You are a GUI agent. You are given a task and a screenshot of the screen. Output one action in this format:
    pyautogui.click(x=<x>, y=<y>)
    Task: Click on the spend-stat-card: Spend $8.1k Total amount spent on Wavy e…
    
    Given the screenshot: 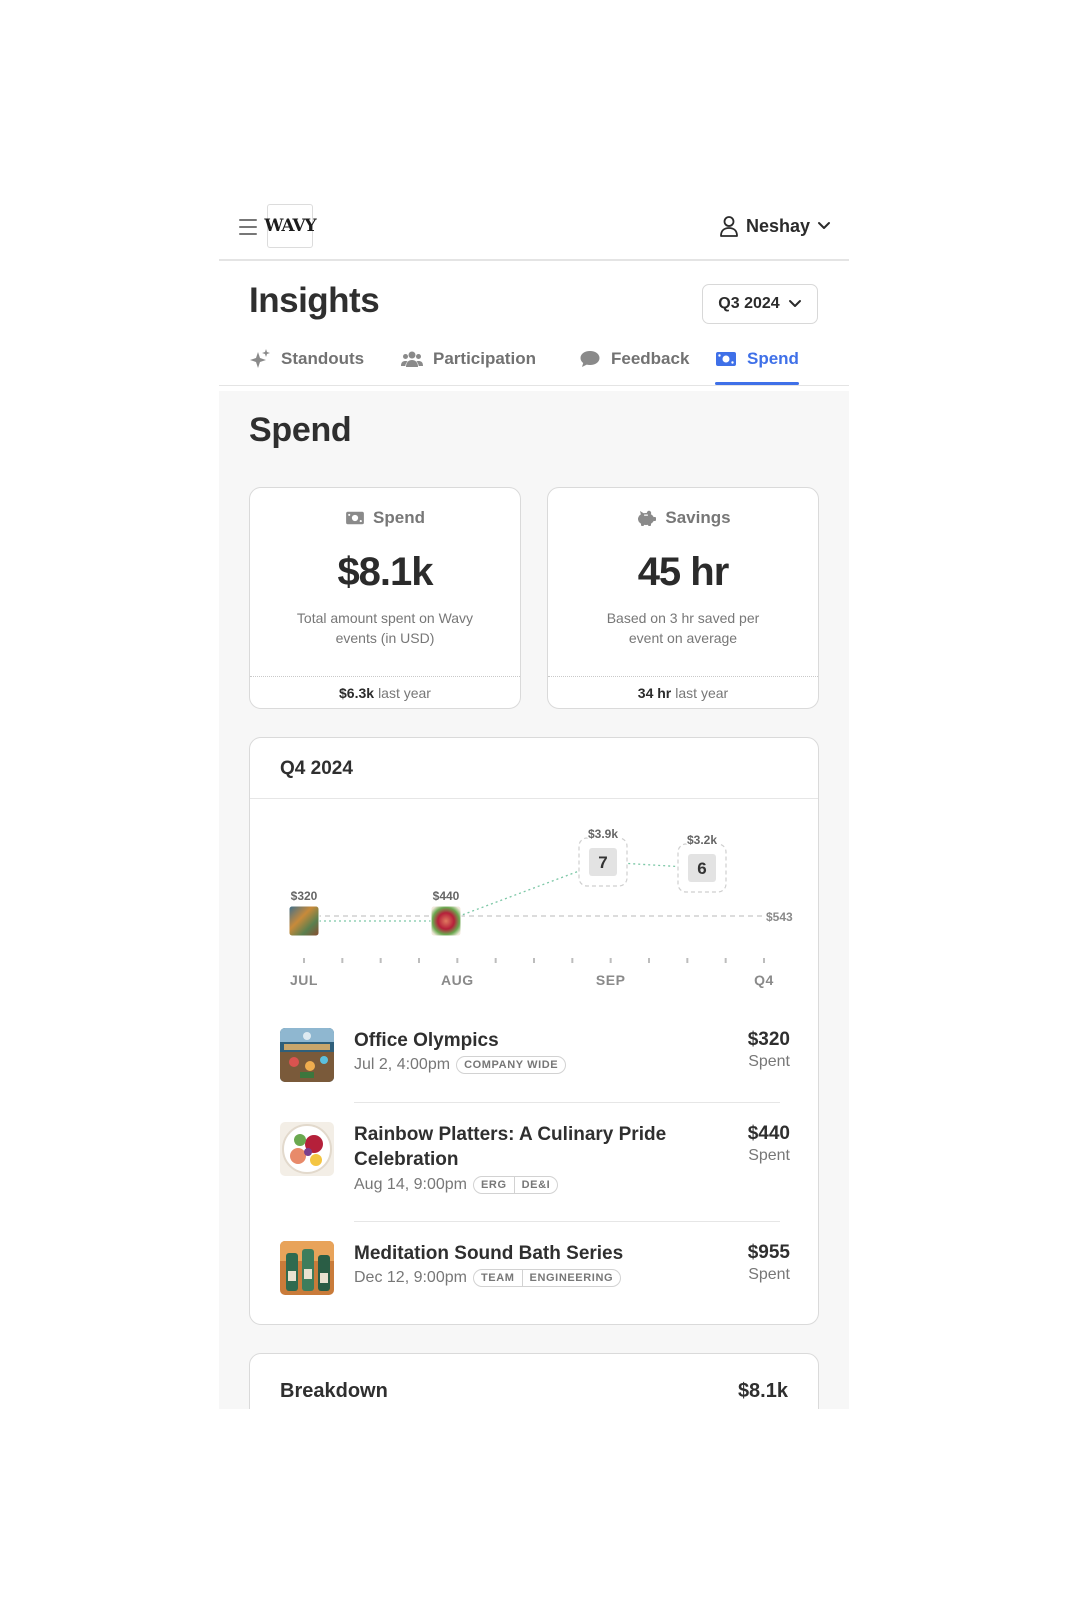 What is the action you would take?
    pyautogui.click(x=385, y=598)
    